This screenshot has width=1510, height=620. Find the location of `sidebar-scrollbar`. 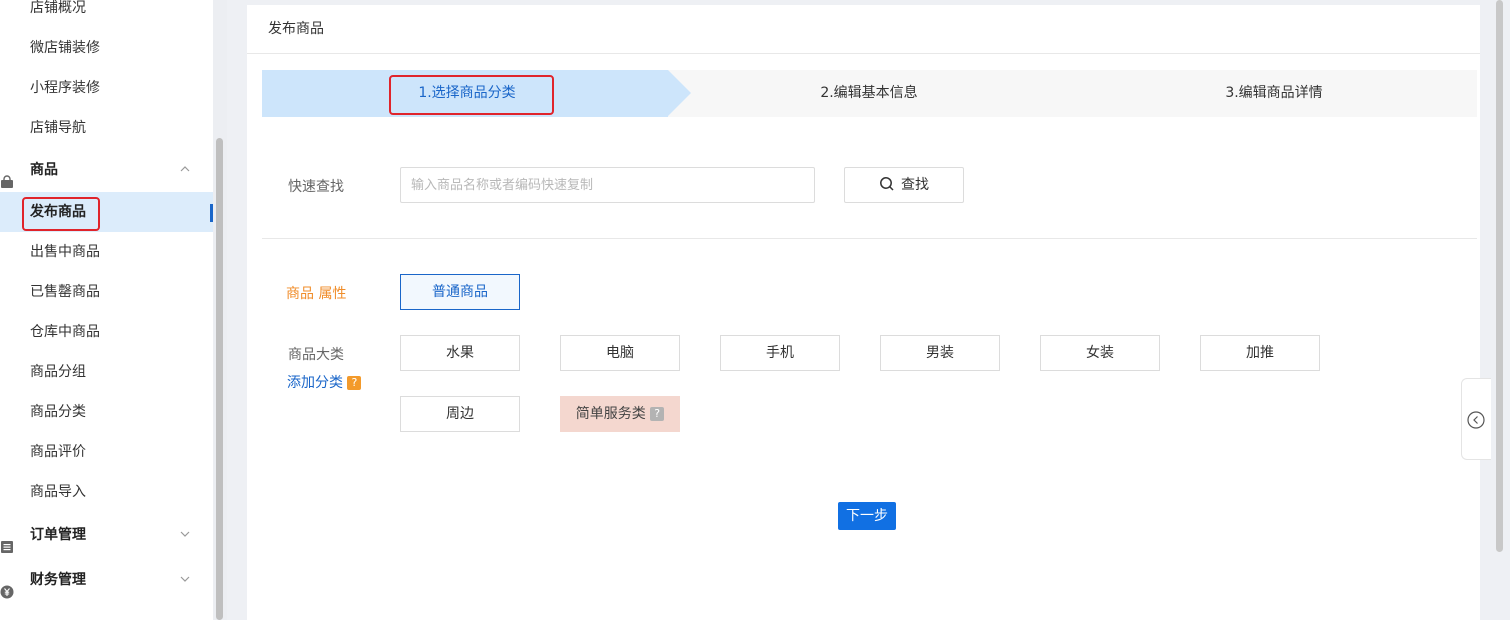

sidebar-scrollbar is located at coordinates (219, 379).